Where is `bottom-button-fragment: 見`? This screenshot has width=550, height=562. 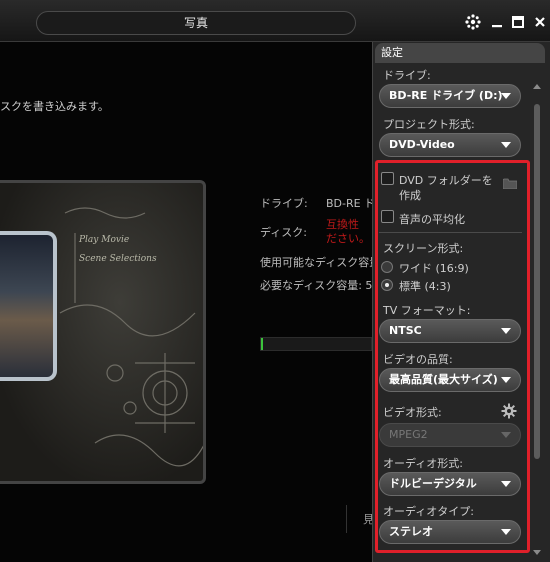 bottom-button-fragment: 見 is located at coordinates (360, 519).